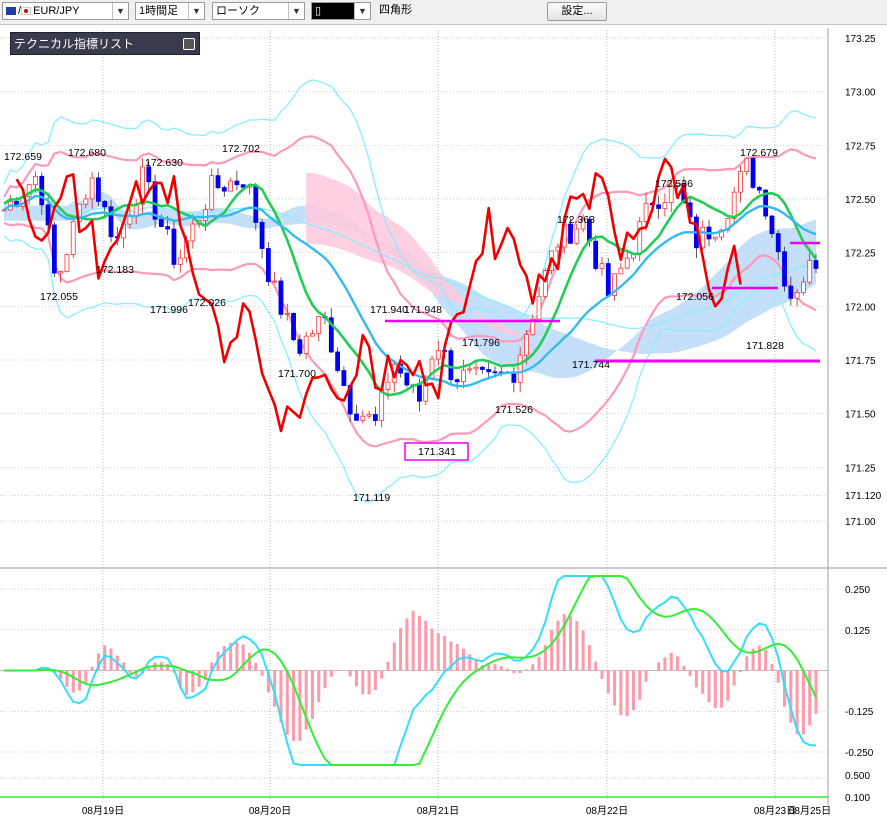 This screenshot has height=819, width=887. Describe the element at coordinates (857, 590) in the screenshot. I see `osc-tick-label: 0.250` at that location.